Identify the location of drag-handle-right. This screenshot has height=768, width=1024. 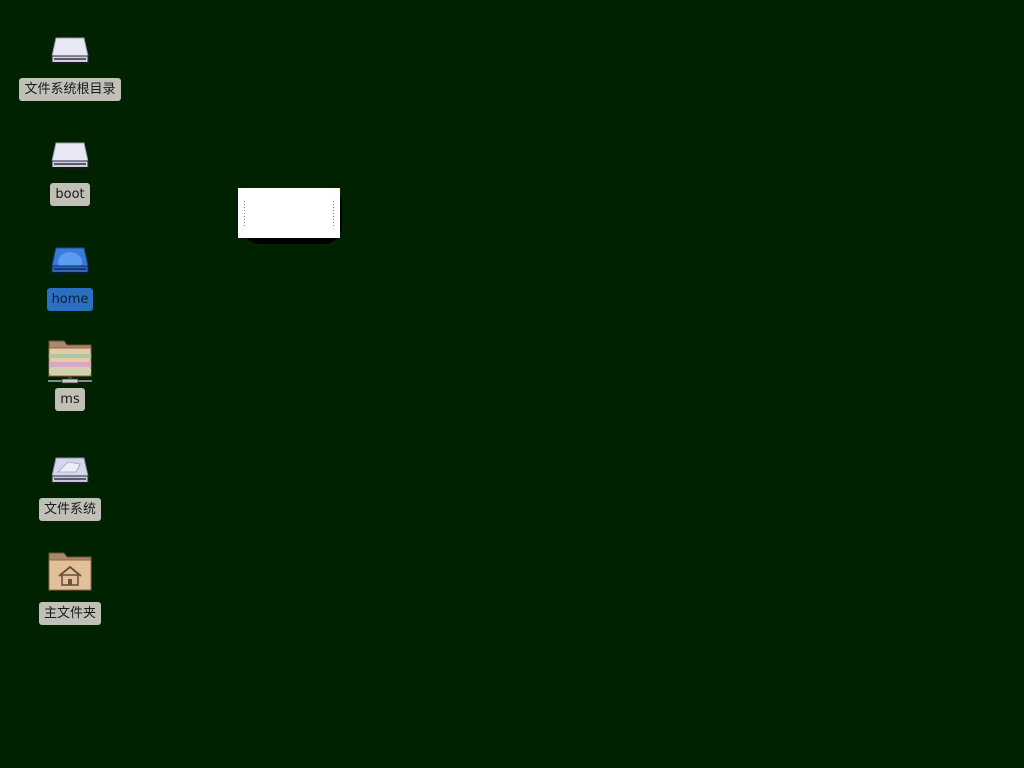
(333, 213).